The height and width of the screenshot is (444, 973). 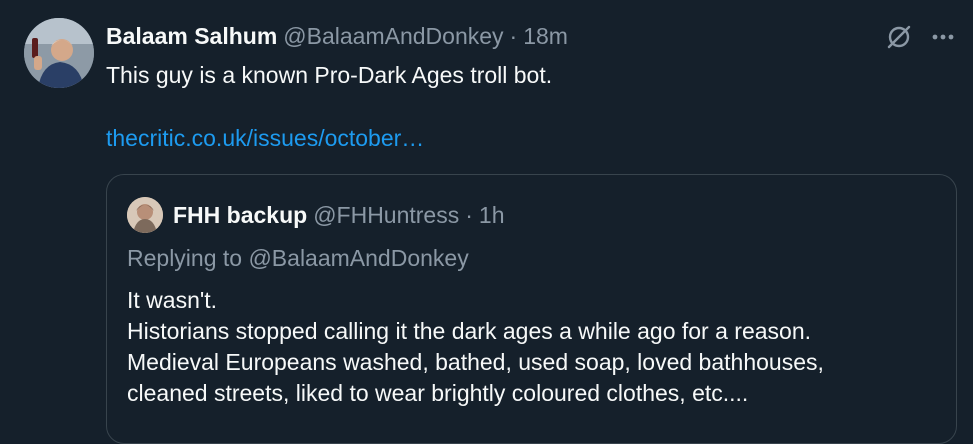 What do you see at coordinates (393, 36) in the screenshot?
I see `author-handle: @BalaamAndDonkey` at bounding box center [393, 36].